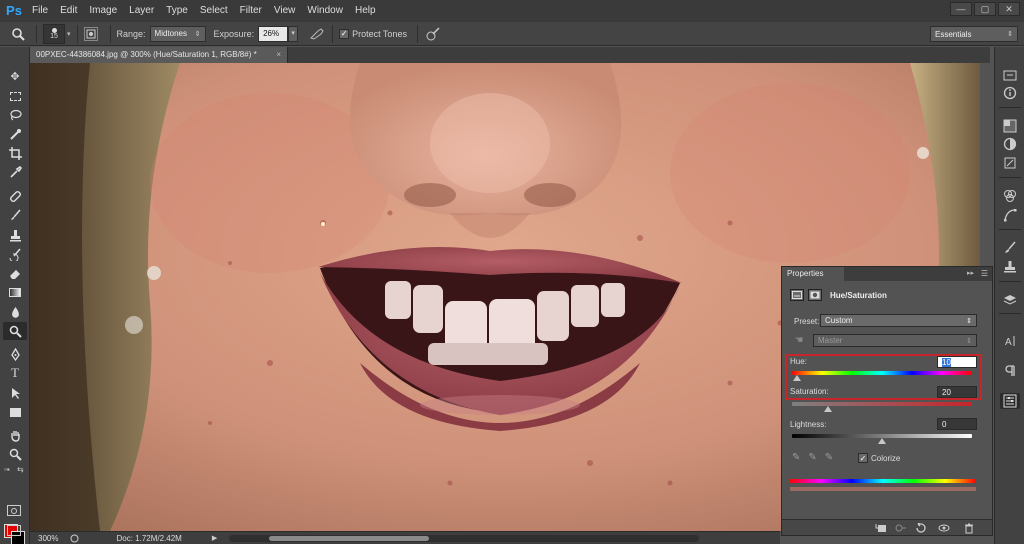 This screenshot has height=544, width=1024. I want to click on shape-icon, so click(15, 412).